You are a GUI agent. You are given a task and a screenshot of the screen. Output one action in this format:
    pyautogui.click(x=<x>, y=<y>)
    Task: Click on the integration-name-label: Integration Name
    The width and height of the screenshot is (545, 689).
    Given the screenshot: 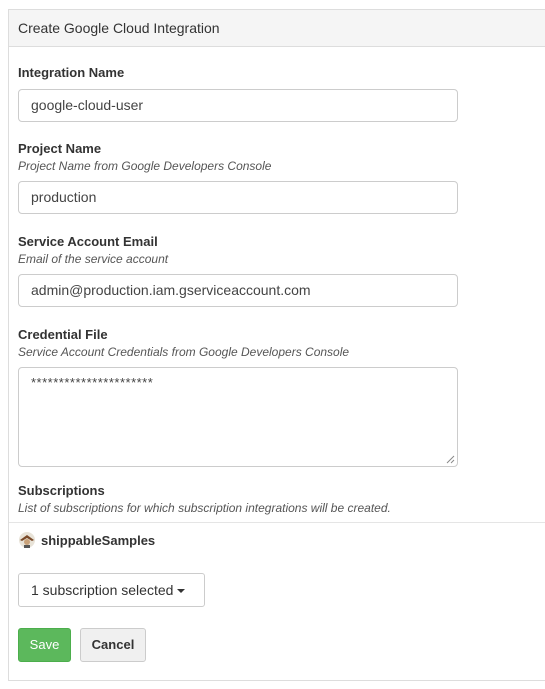 What is the action you would take?
    pyautogui.click(x=71, y=72)
    